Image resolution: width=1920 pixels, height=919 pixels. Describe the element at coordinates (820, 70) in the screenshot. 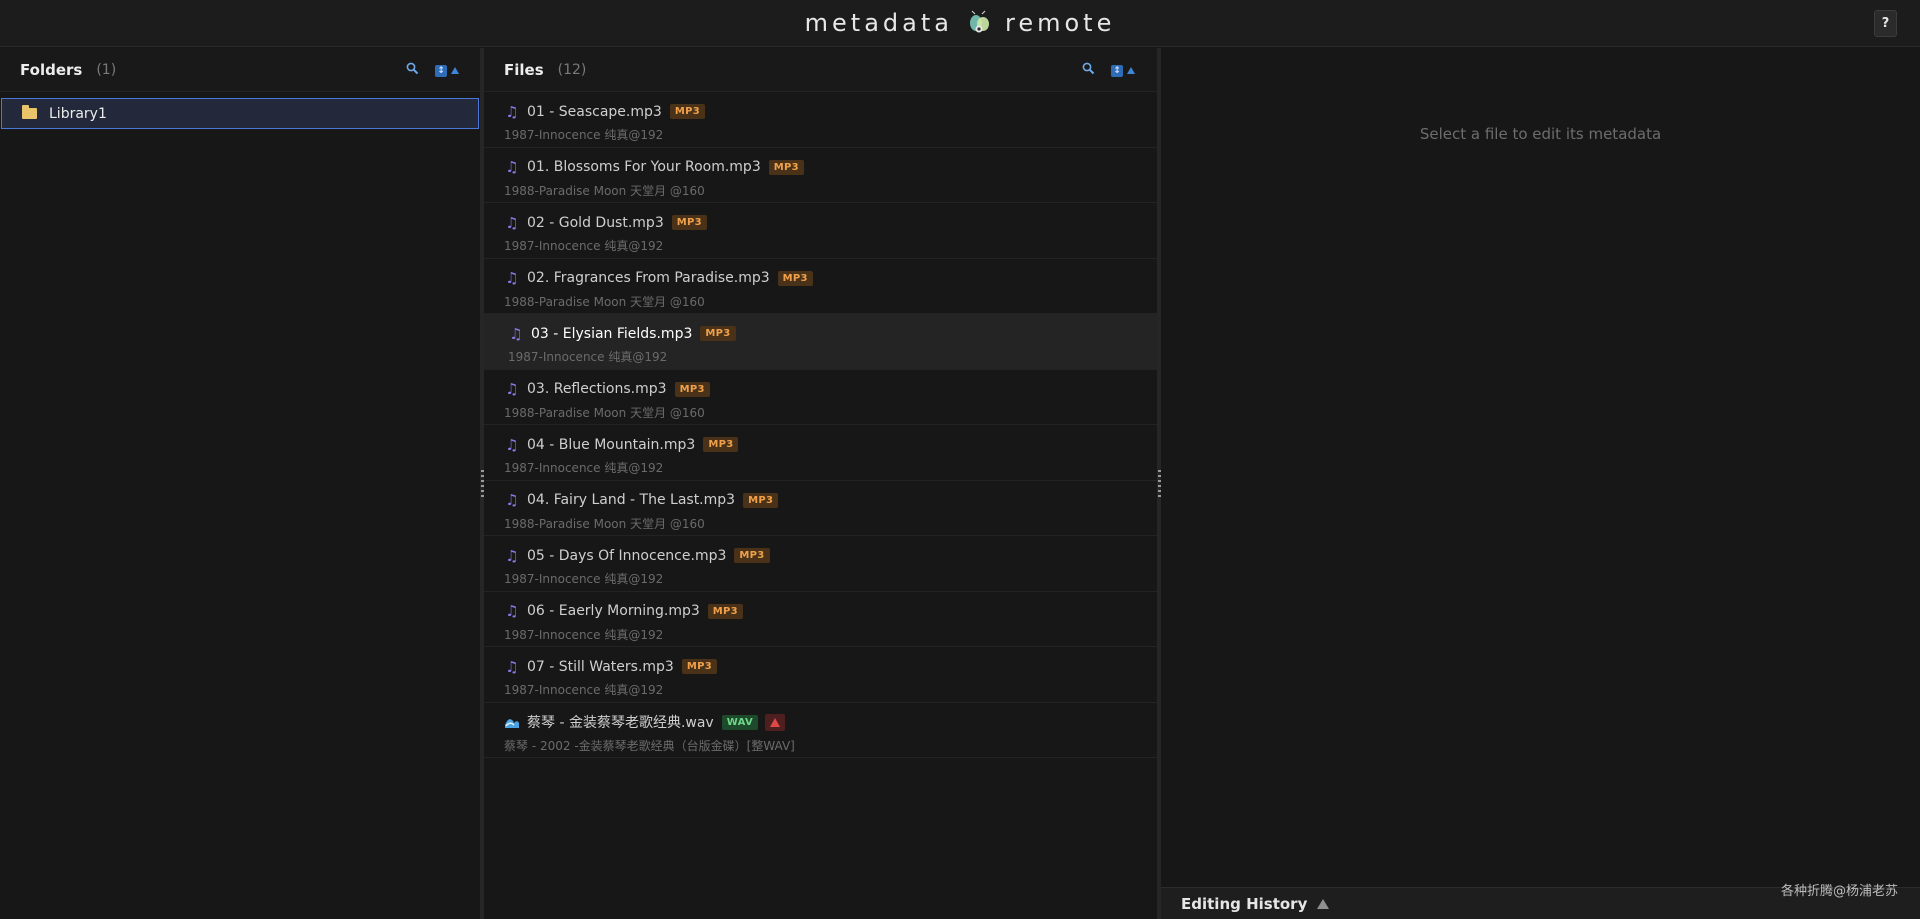

I see `files-panel-header: Files (12) ↕` at that location.